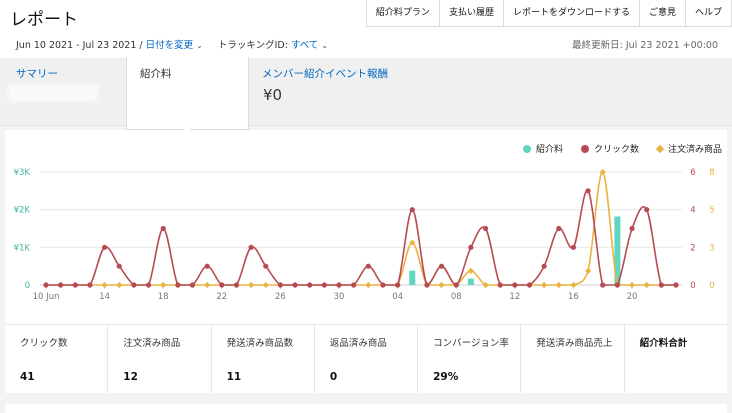 The width and height of the screenshot is (732, 413). Describe the element at coordinates (711, 248) in the screenshot. I see `y-right-orders-tick-label: 3` at that location.